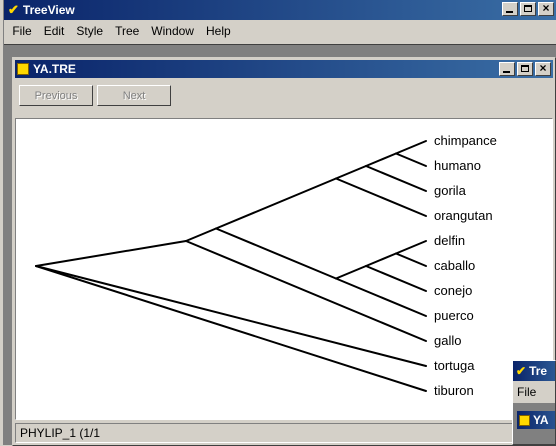  What do you see at coordinates (541, 420) in the screenshot?
I see `second-child-title: YA` at bounding box center [541, 420].